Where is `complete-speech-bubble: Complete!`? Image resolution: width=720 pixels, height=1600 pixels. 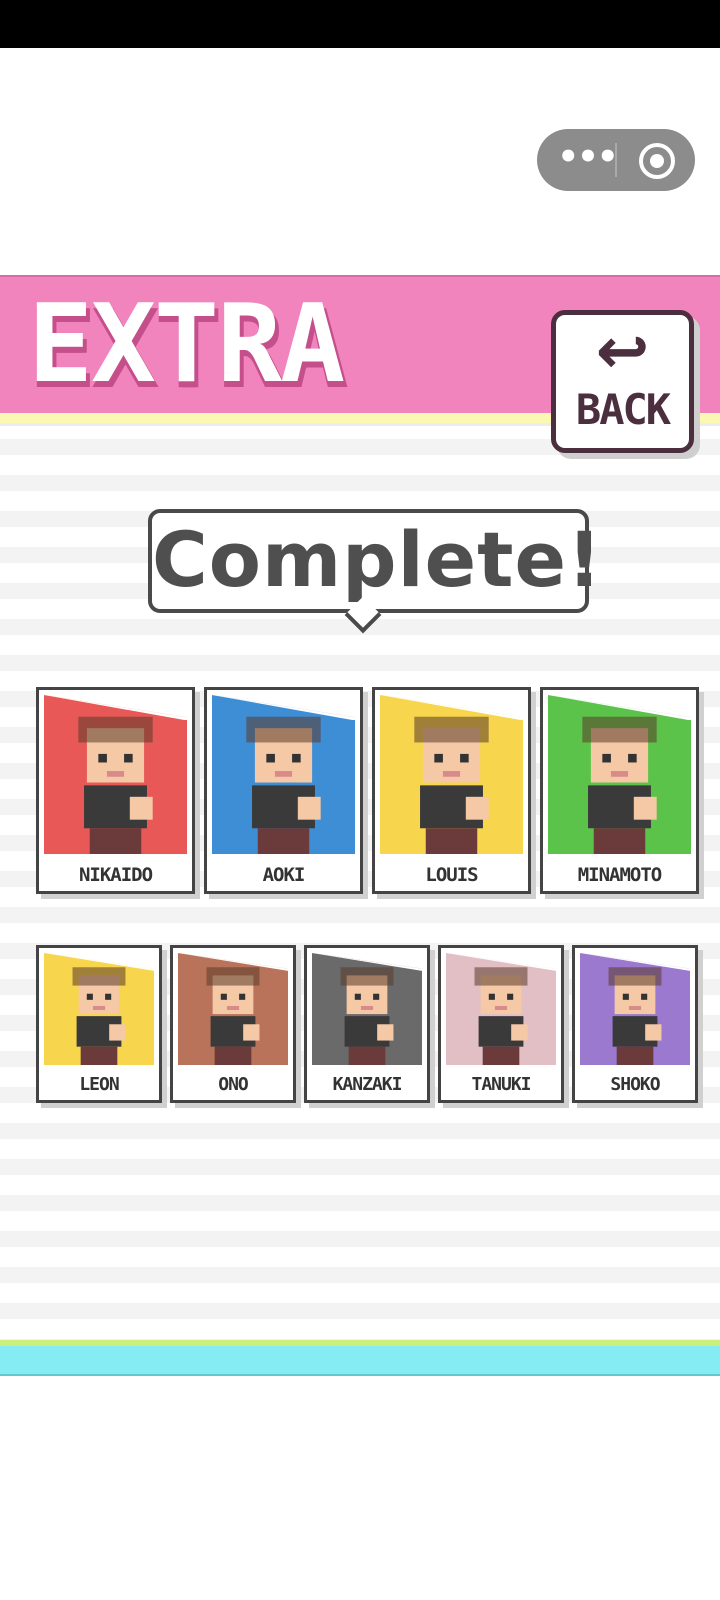 complete-speech-bubble: Complete! is located at coordinates (375, 571).